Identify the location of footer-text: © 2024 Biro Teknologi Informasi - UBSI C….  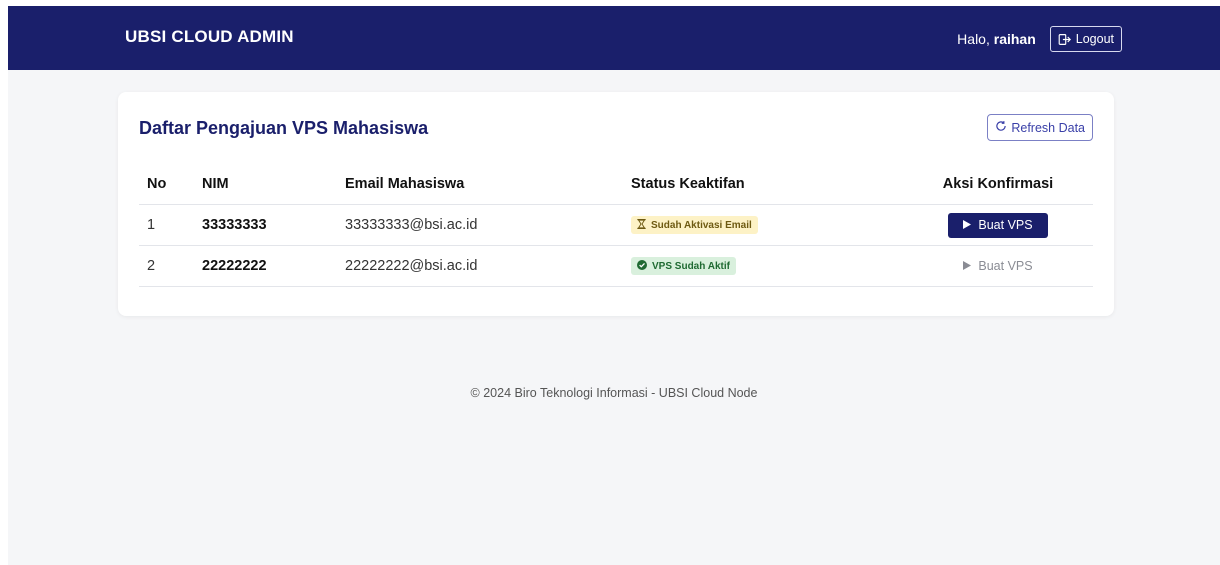
(614, 393).